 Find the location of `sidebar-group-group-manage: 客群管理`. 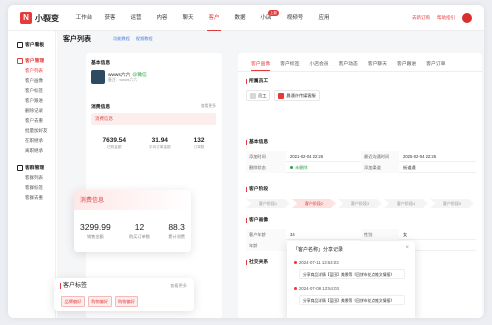

sidebar-group-group-manage: 客群管理 is located at coordinates (31, 167).